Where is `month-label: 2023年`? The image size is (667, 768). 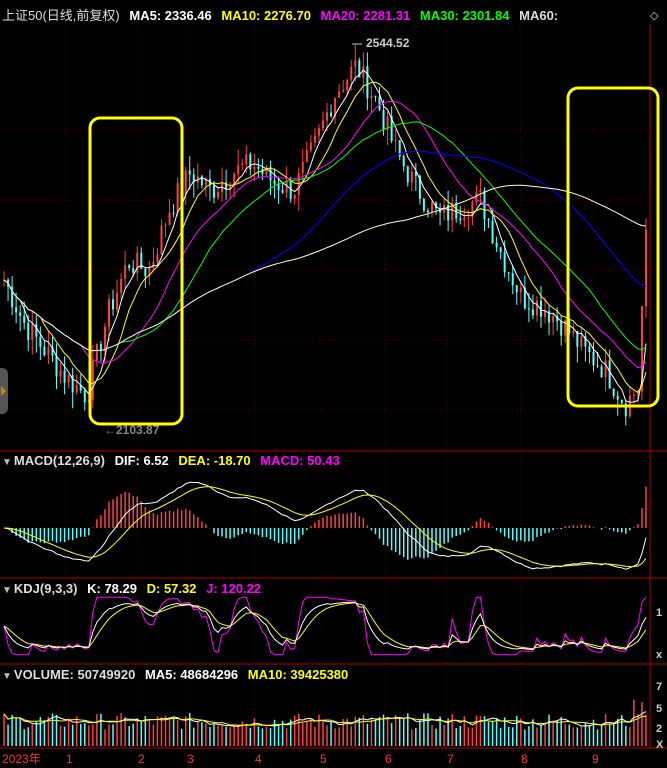 month-label: 2023年 is located at coordinates (21, 759).